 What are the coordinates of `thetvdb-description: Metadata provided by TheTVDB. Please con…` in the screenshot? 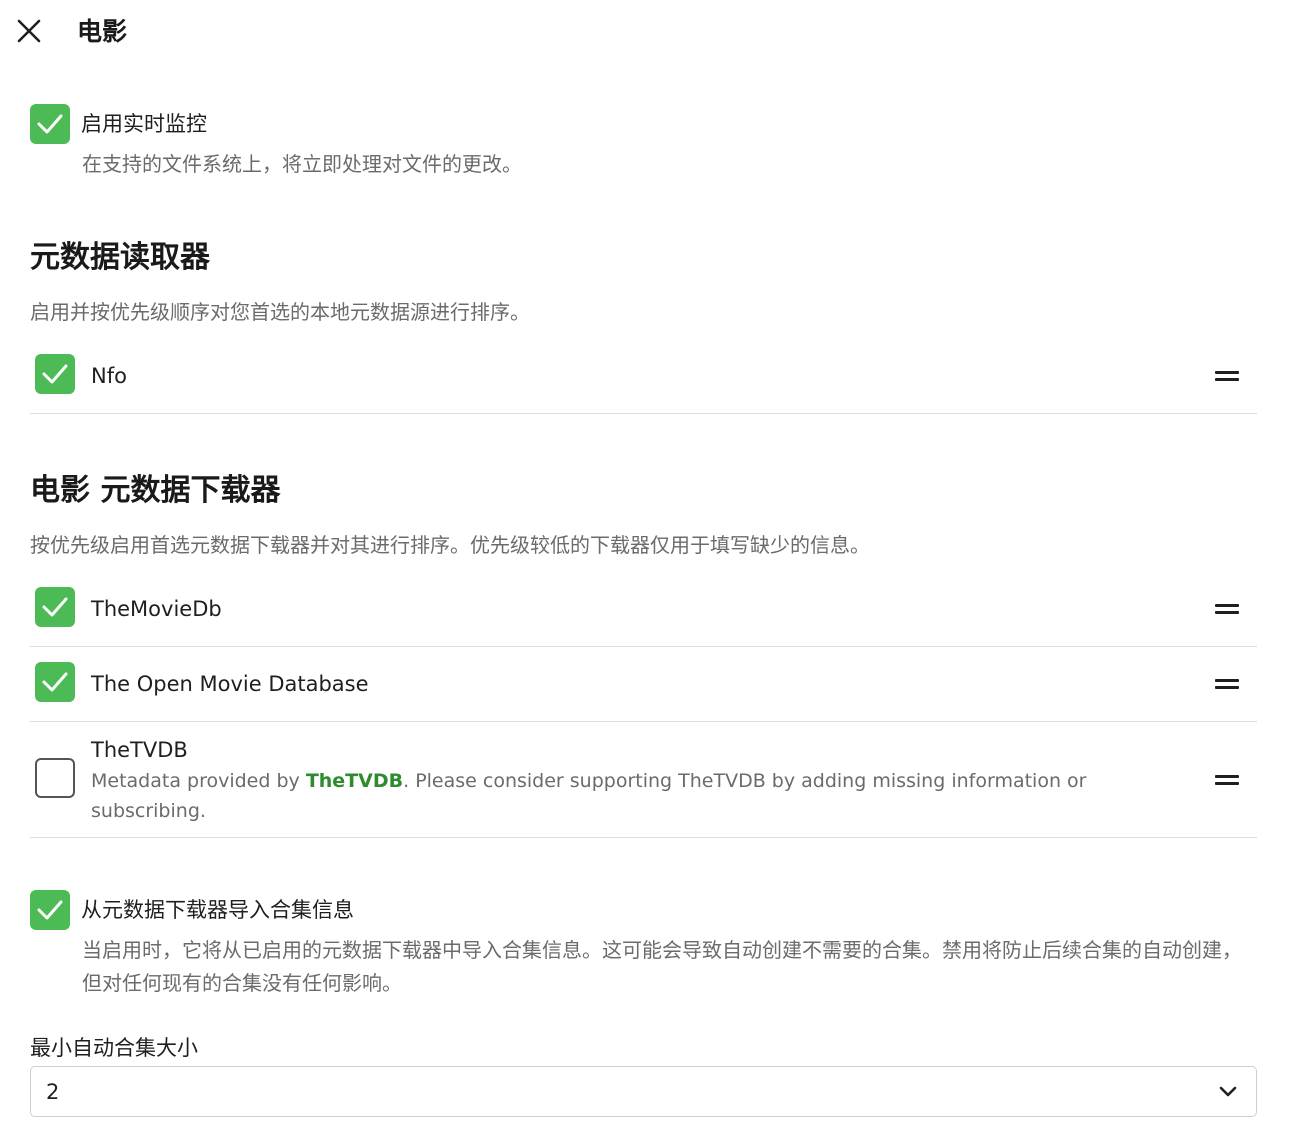 It's located at (591, 796).